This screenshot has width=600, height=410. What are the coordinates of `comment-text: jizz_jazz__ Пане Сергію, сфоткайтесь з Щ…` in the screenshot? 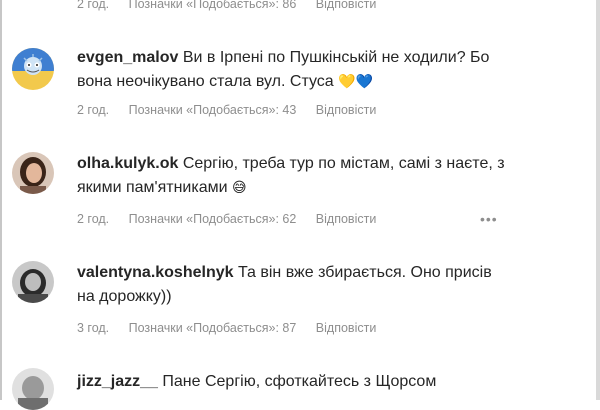 It's located at (327, 382).